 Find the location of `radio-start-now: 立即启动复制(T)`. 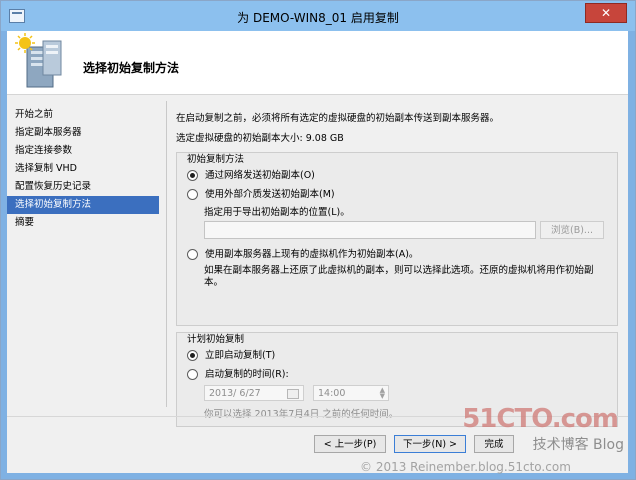

radio-start-now: 立即启动复制(T) is located at coordinates (231, 354).